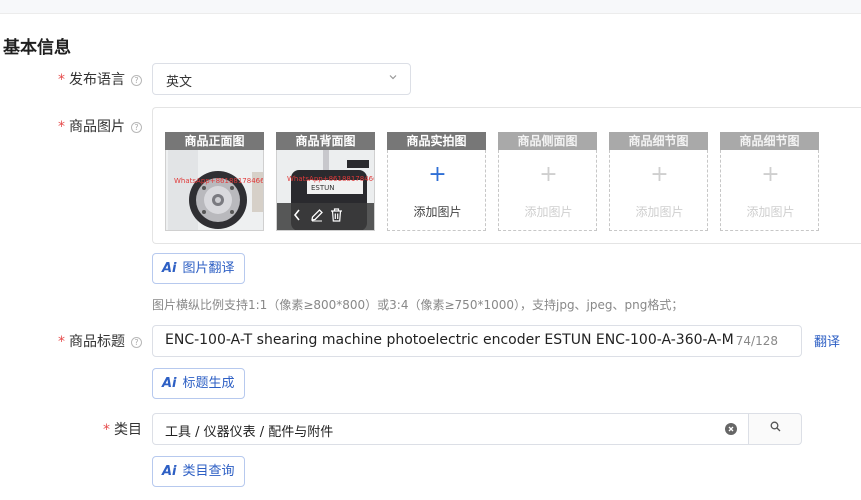 This screenshot has height=500, width=861. Describe the element at coordinates (336, 217) in the screenshot. I see `delete-icon` at that location.